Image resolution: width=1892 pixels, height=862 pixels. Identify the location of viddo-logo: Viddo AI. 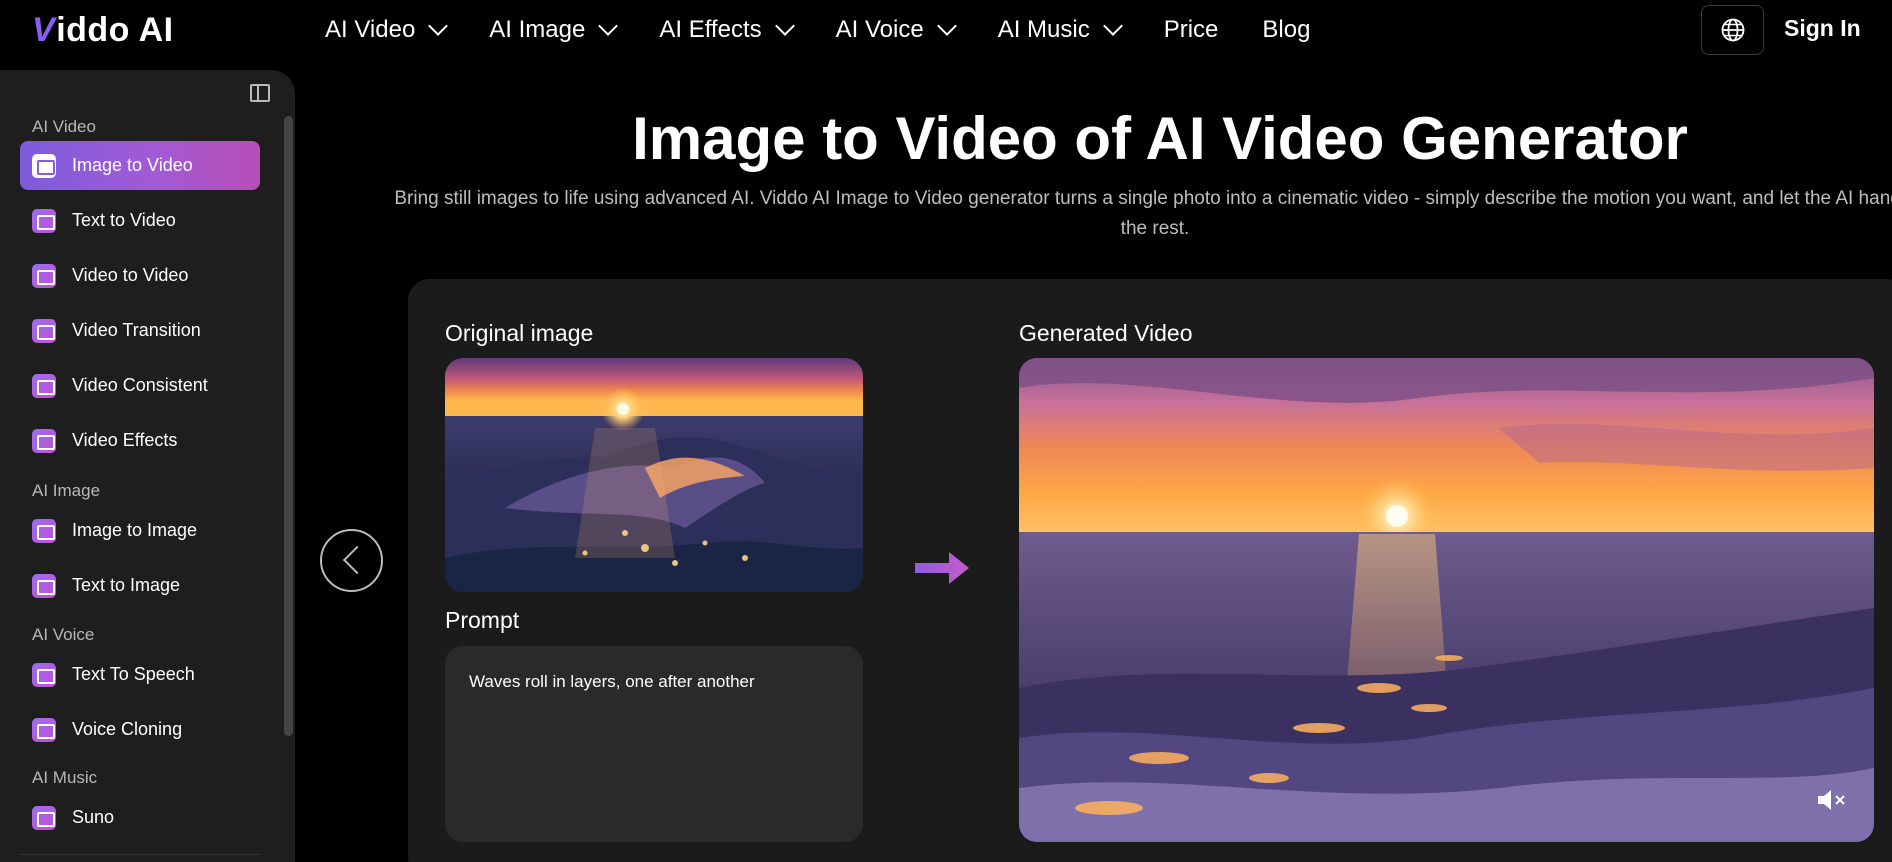
(103, 29).